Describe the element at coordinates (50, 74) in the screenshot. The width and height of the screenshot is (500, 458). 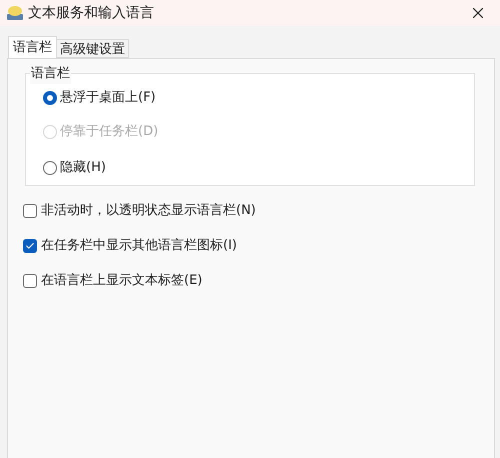
I see `group-title: 语言栏` at that location.